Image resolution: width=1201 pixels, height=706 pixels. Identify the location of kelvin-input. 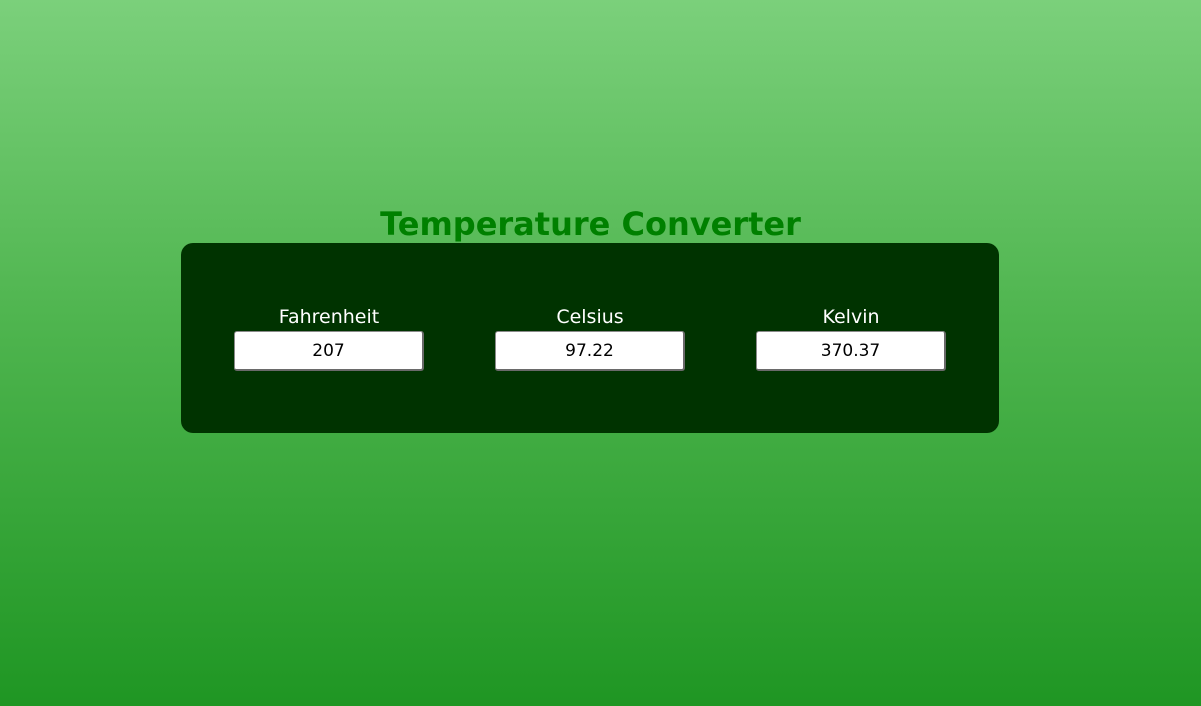
(851, 351).